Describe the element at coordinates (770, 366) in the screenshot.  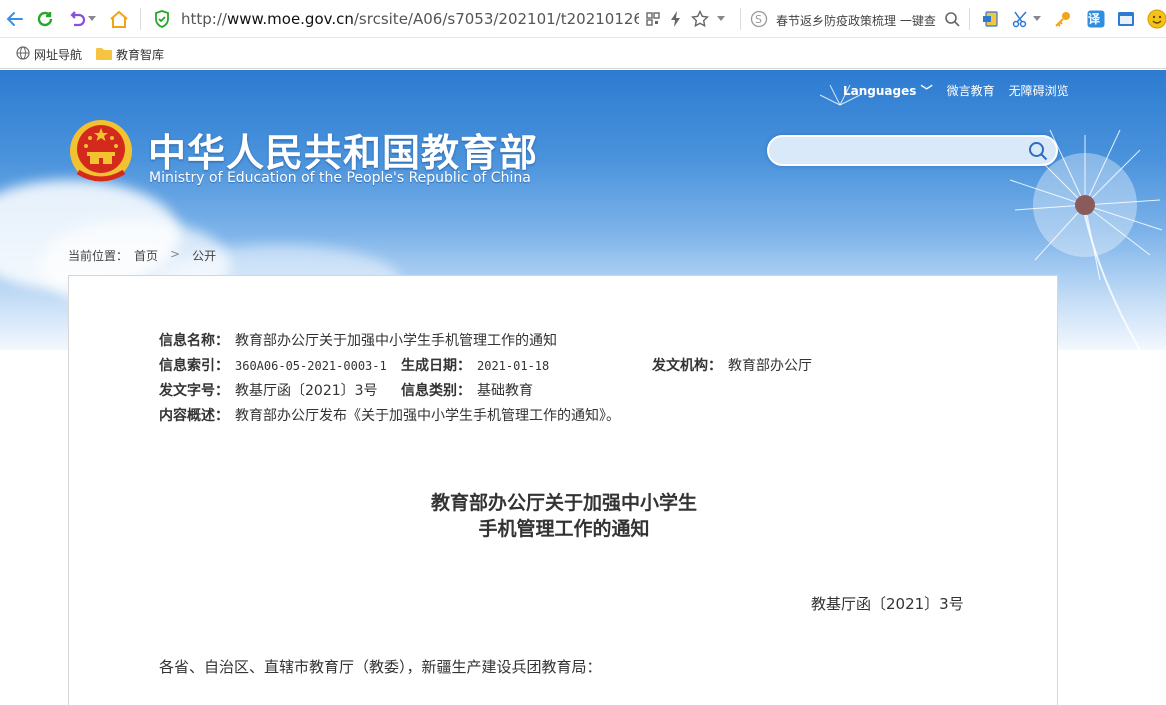
I see `info-agency-value: 教育部办公厅` at that location.